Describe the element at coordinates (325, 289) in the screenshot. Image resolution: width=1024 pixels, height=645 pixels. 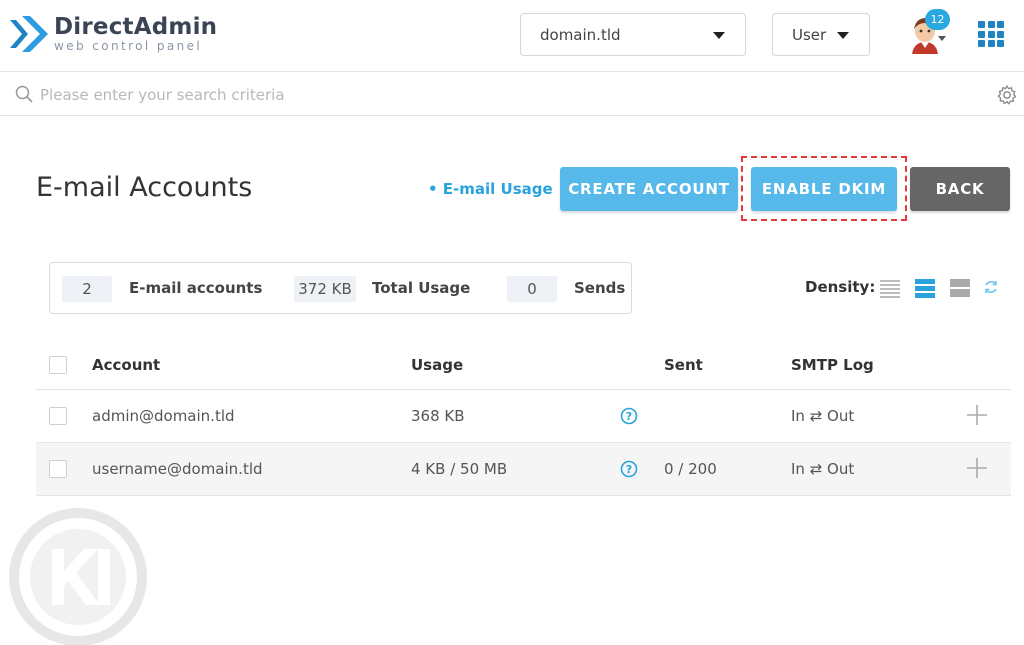
I see `total-usage-value: 372 KB` at that location.